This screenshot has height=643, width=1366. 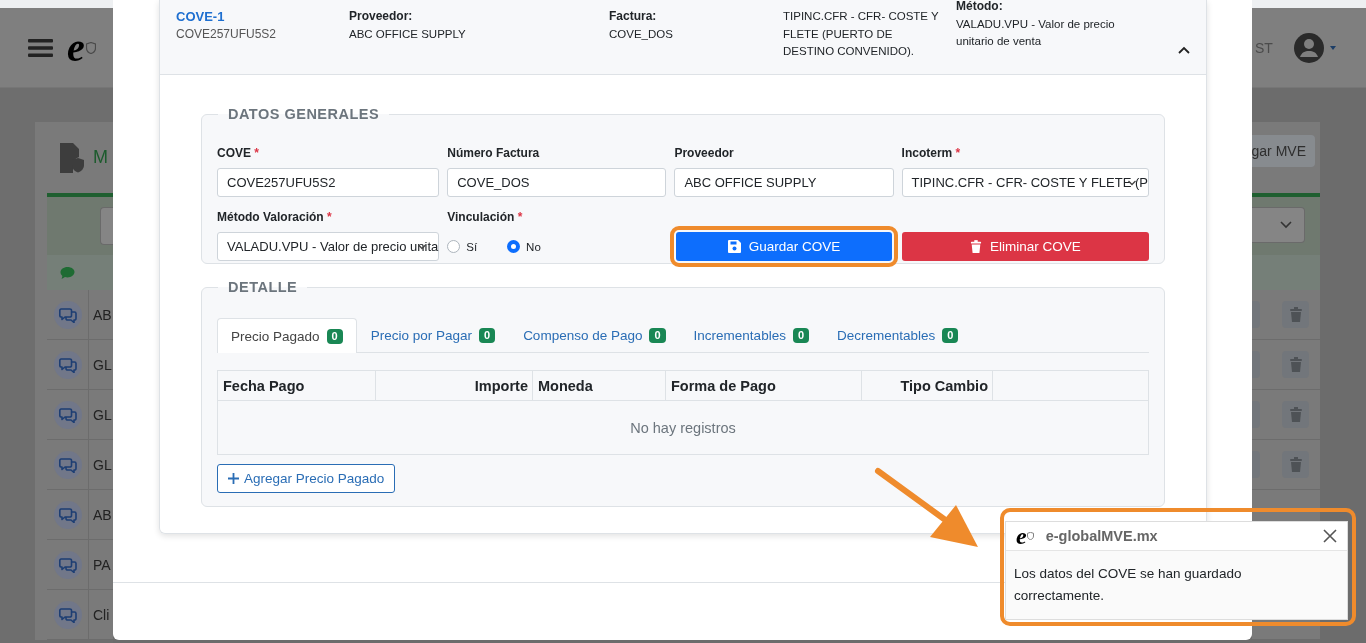 What do you see at coordinates (501, 385) in the screenshot?
I see `column-header: Importe` at bounding box center [501, 385].